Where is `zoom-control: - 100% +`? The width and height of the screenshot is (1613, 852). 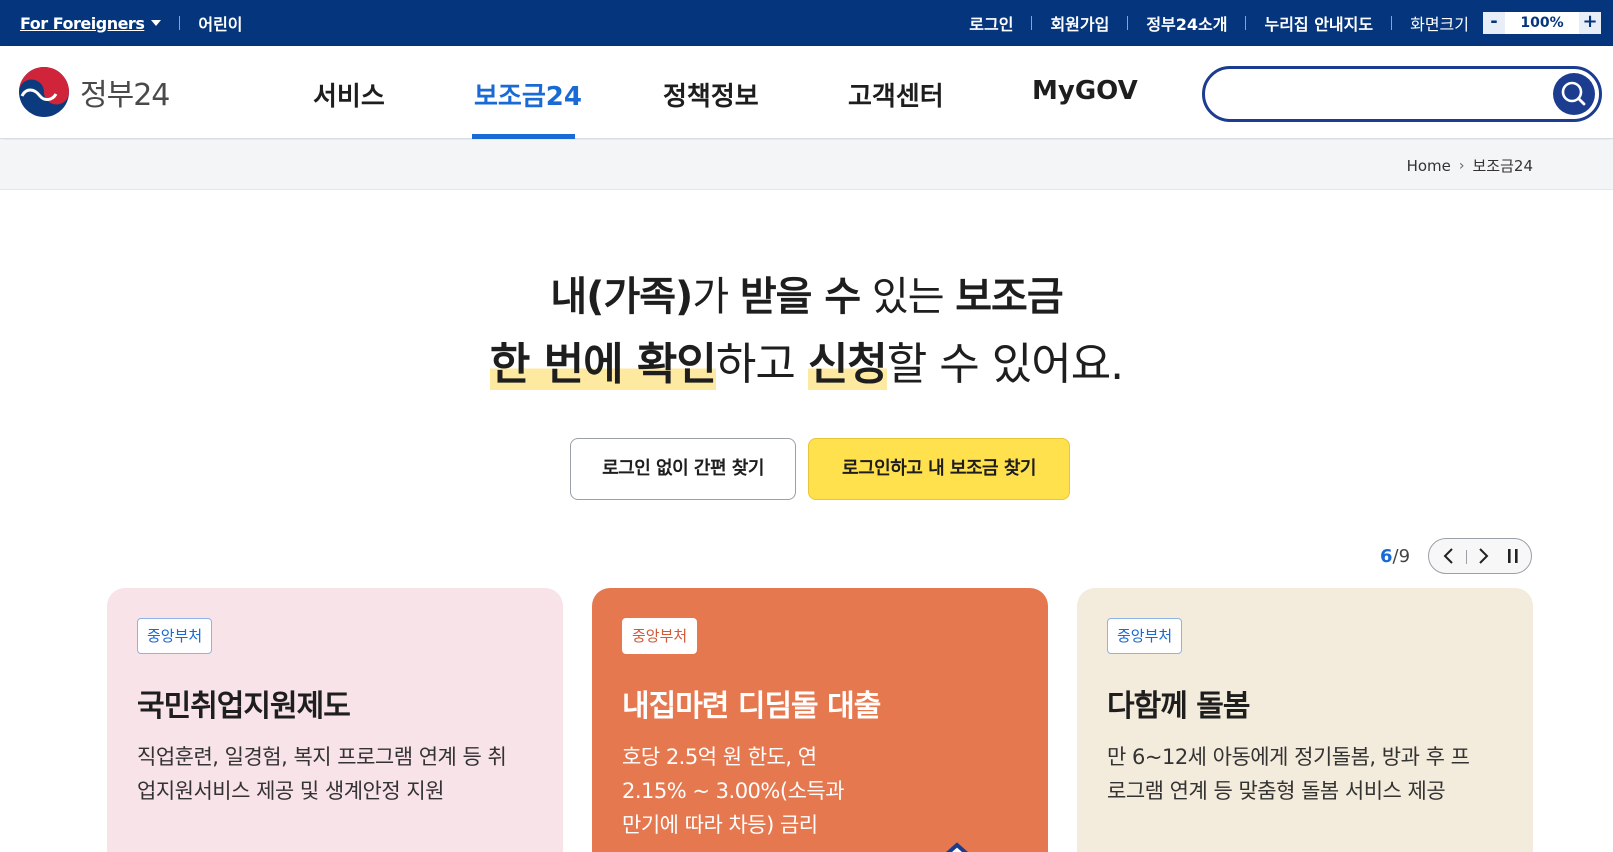
zoom-control: - 100% + is located at coordinates (1542, 23).